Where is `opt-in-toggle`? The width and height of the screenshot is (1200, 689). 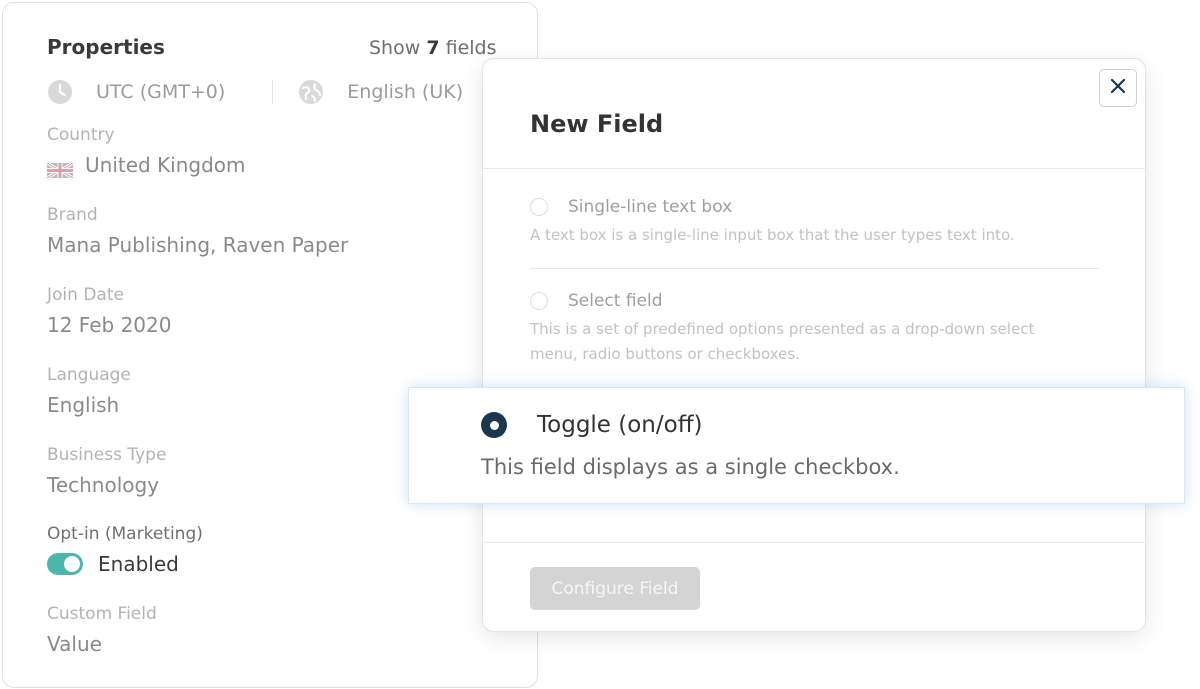 opt-in-toggle is located at coordinates (65, 564).